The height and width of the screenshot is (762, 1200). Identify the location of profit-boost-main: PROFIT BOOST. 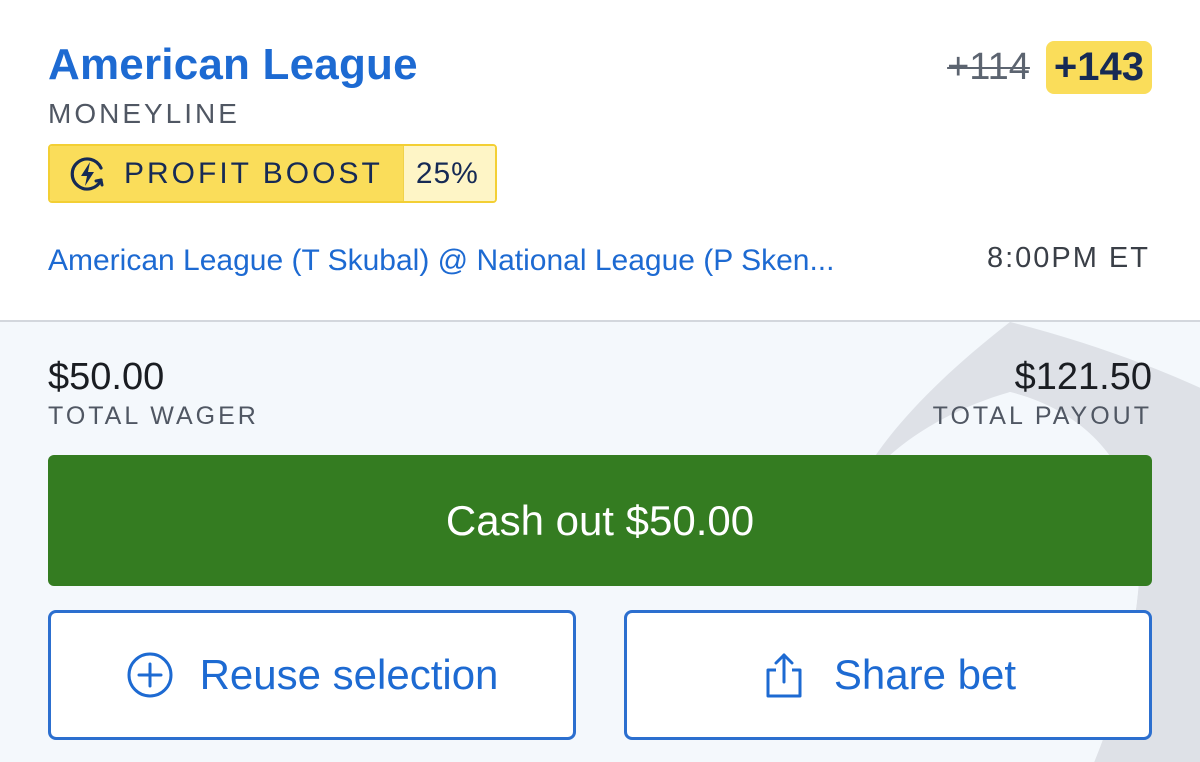
(226, 173).